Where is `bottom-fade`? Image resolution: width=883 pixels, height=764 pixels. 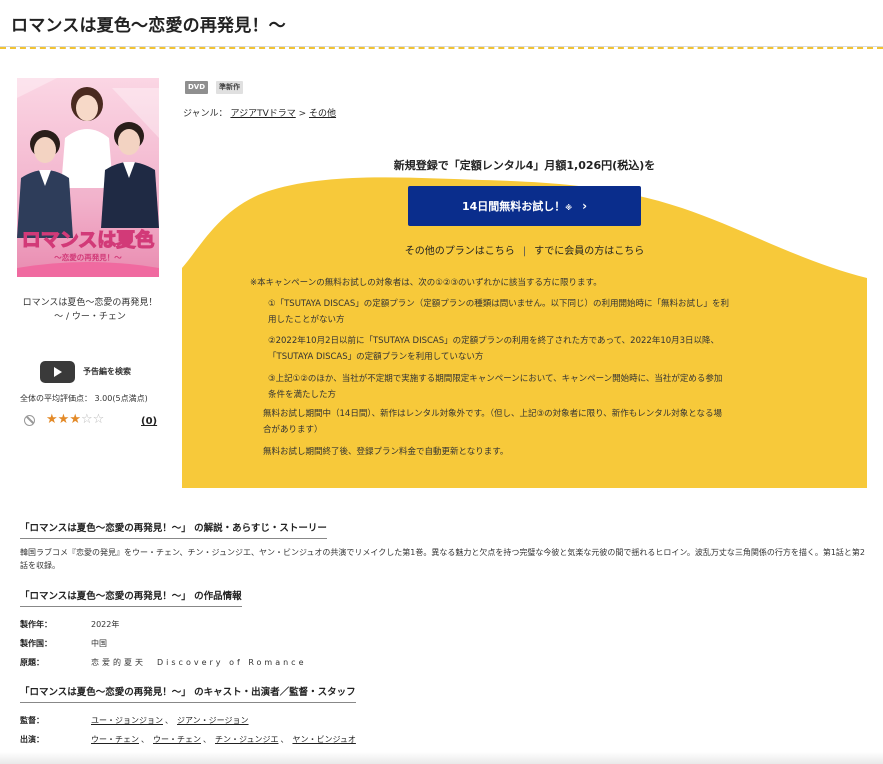 bottom-fade is located at coordinates (441, 758).